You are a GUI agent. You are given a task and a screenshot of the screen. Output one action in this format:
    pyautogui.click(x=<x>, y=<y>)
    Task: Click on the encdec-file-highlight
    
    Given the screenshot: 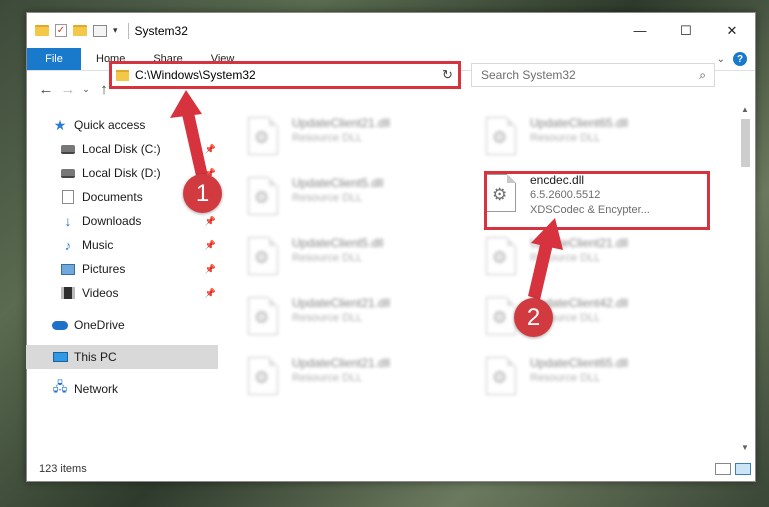 What is the action you would take?
    pyautogui.click(x=597, y=200)
    